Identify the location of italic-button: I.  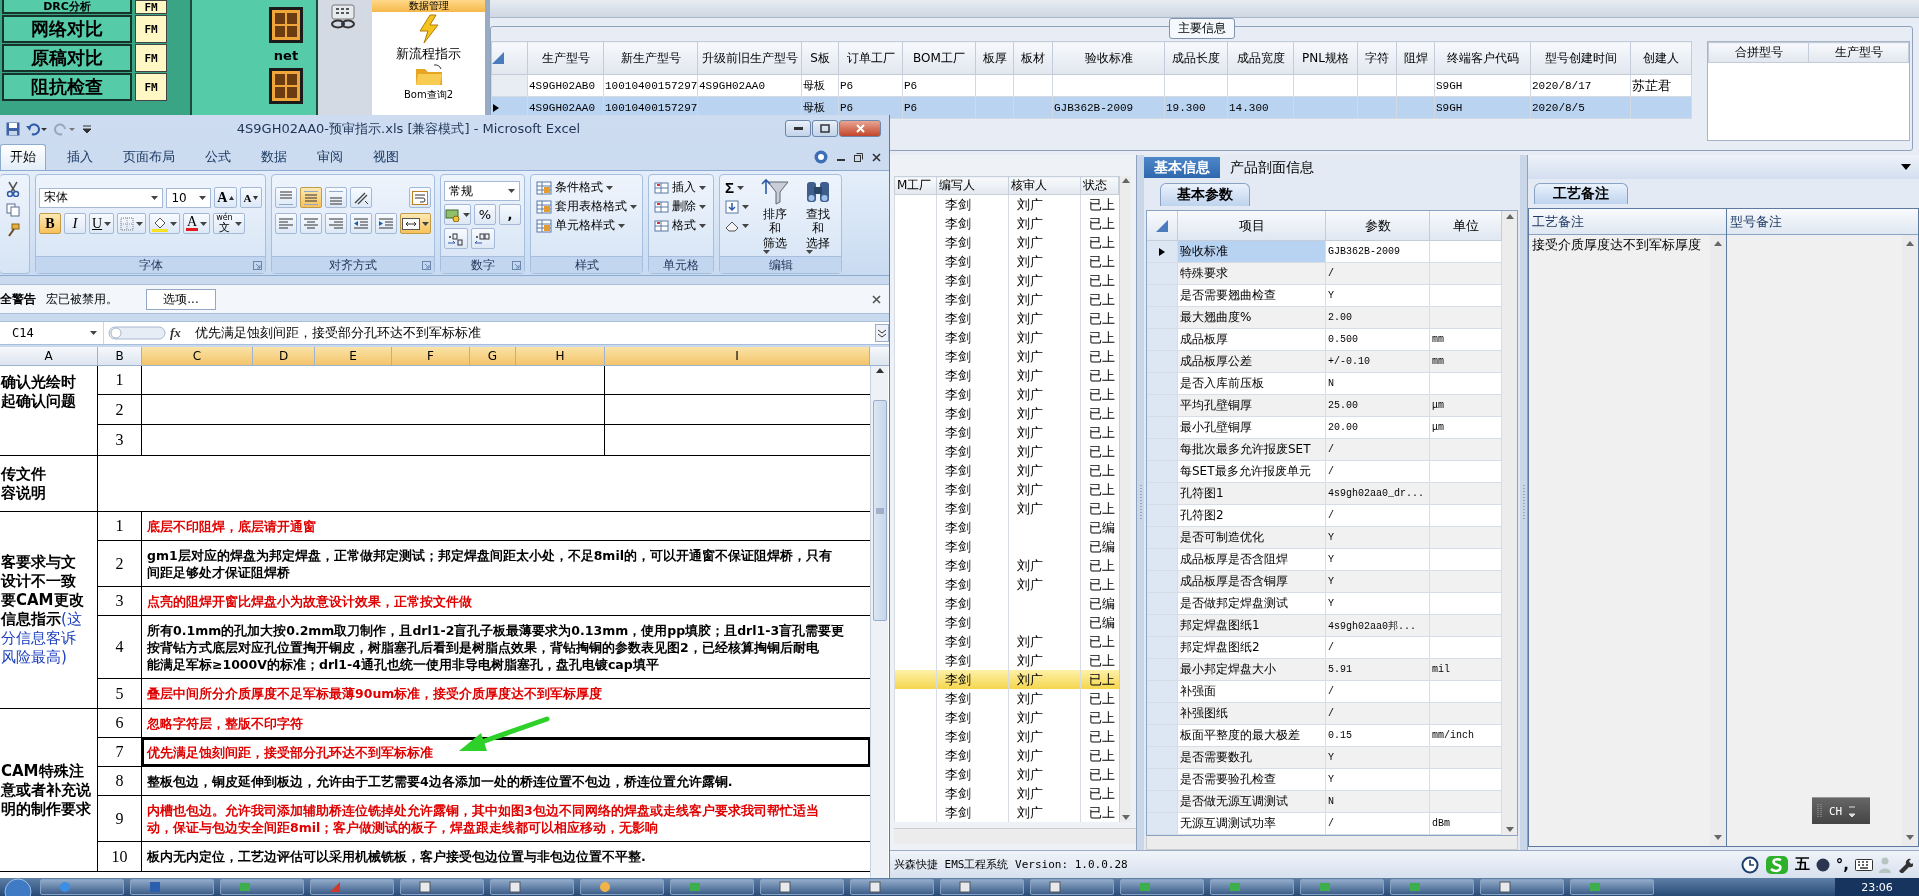
(75, 223).